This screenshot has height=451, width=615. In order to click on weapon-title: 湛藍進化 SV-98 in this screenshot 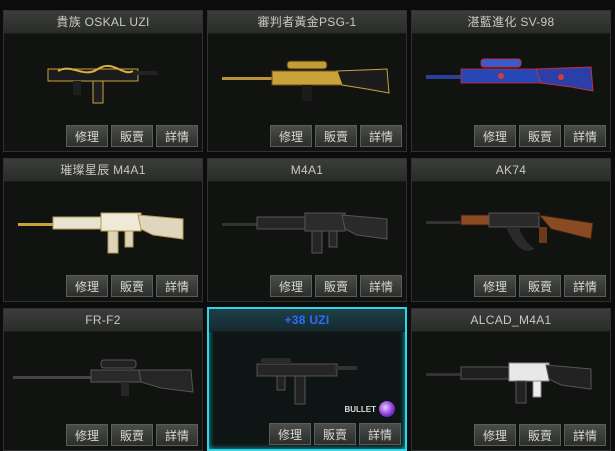, I will do `click(511, 22)`.